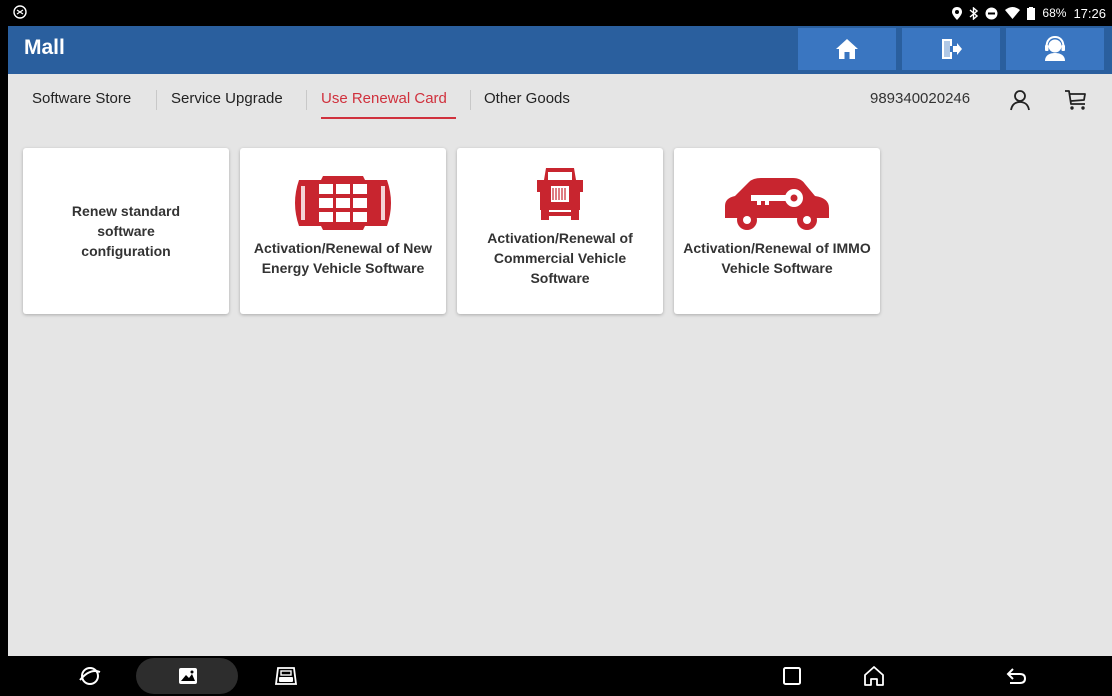 This screenshot has width=1112, height=696. Describe the element at coordinates (227, 98) in the screenshot. I see `tab-service-upgrade: Service Upgrade` at that location.